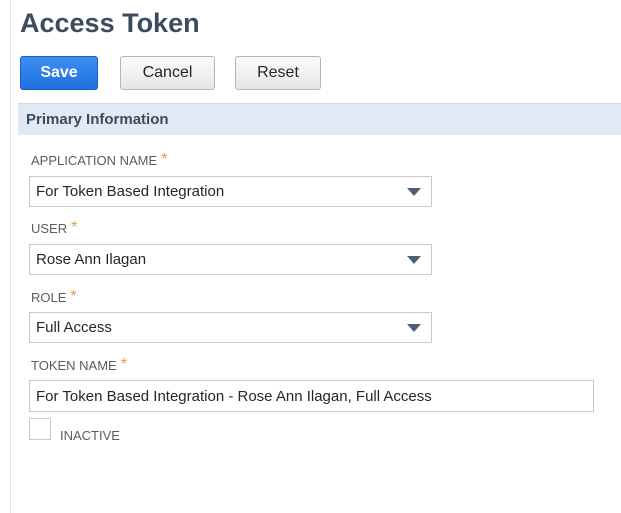  What do you see at coordinates (49, 297) in the screenshot?
I see `role-label-text: ROLE` at bounding box center [49, 297].